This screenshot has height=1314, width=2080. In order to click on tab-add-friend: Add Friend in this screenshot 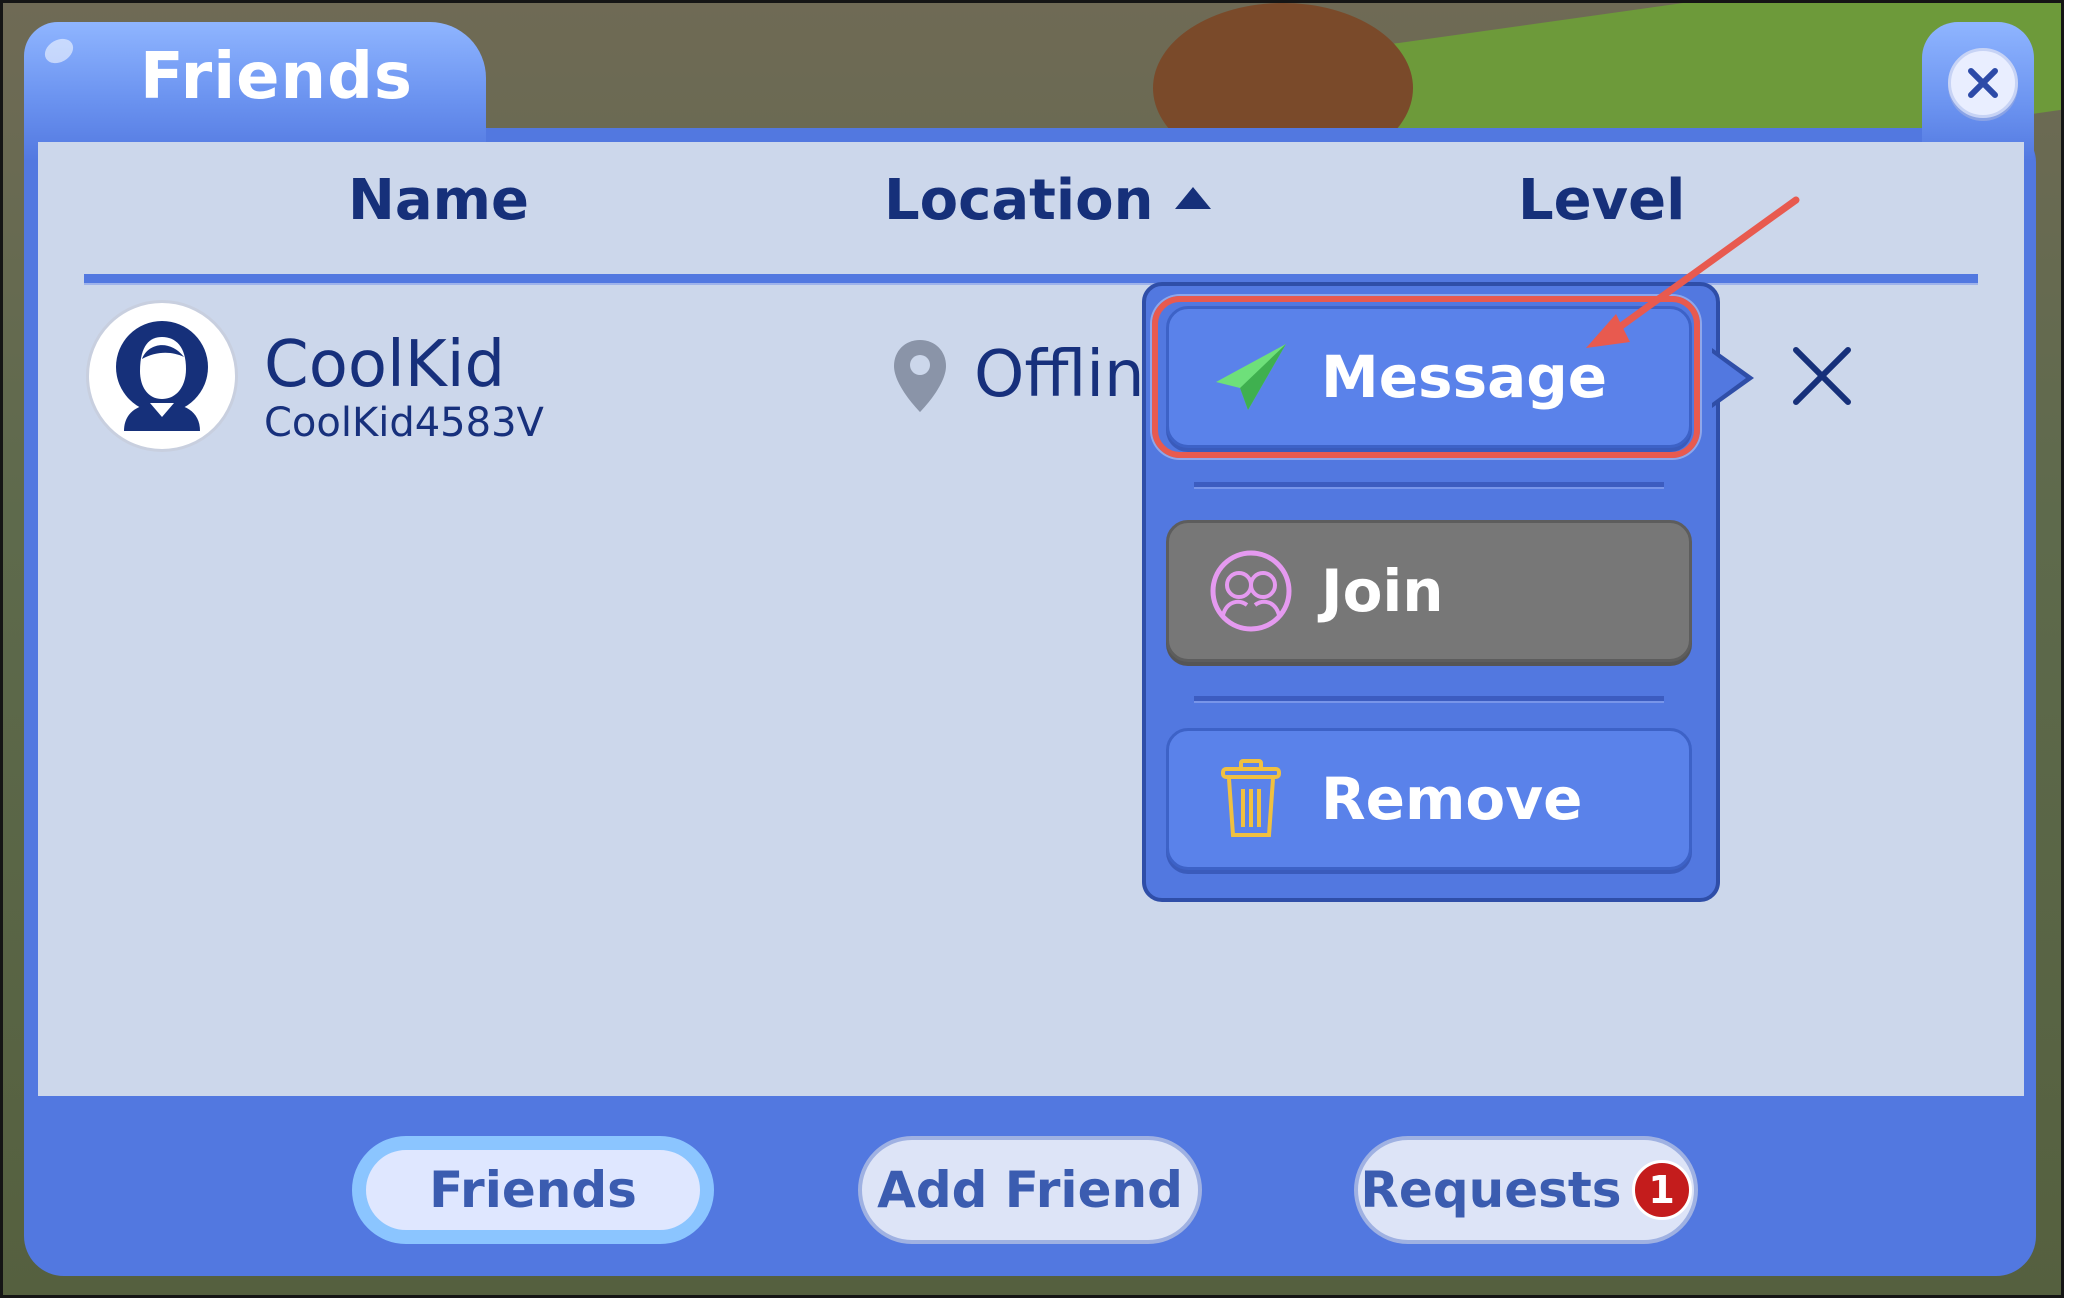, I will do `click(1030, 1190)`.